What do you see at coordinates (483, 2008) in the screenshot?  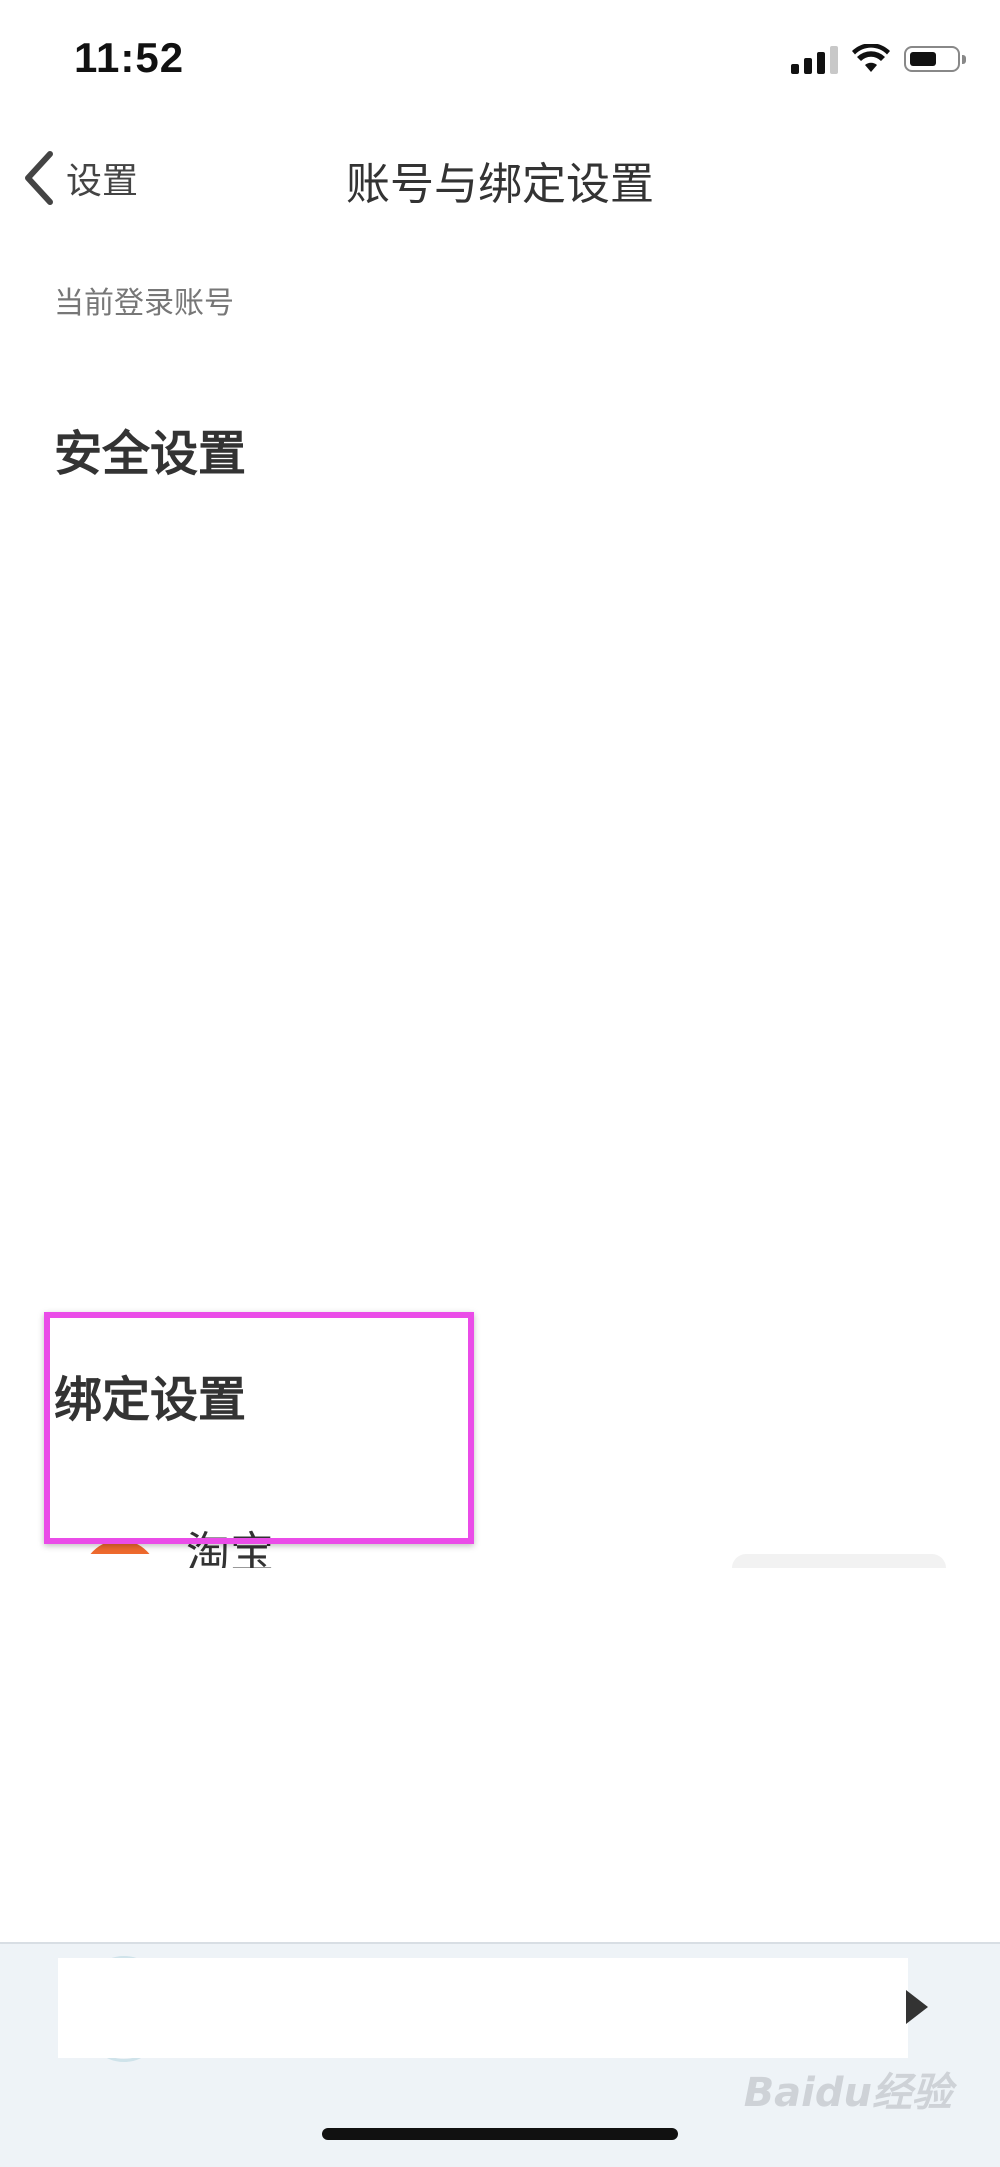 I see `bottom-bar-overlay` at bounding box center [483, 2008].